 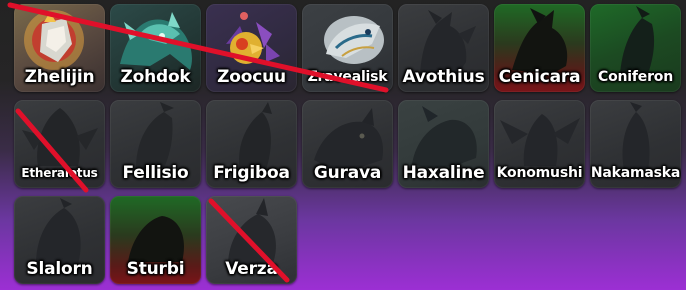 What do you see at coordinates (251, 240) in the screenshot?
I see `creature-tile-verza: Verza` at bounding box center [251, 240].